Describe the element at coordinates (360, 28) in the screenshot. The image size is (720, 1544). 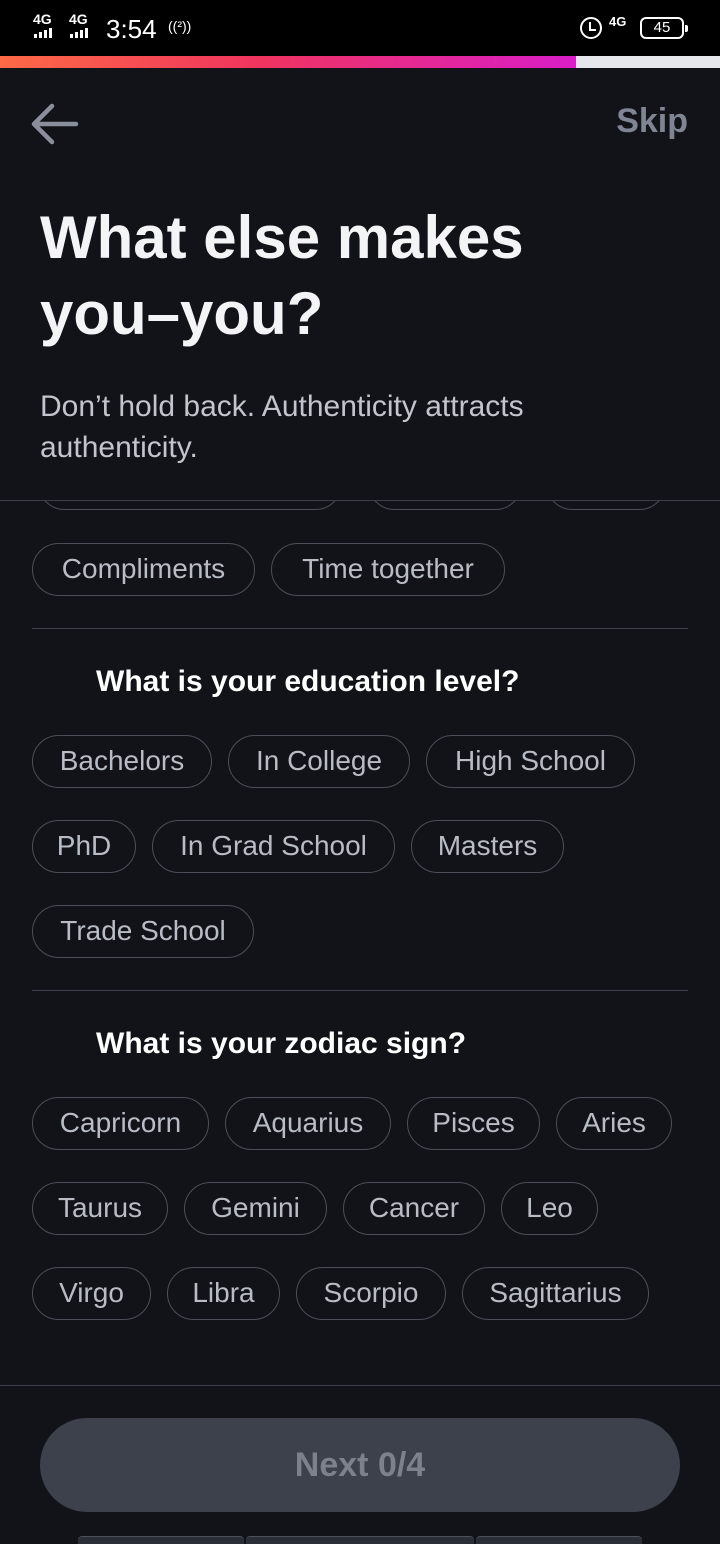
I see `status-bar: 4G 4G 3:54 ((²)) 4G 45` at that location.